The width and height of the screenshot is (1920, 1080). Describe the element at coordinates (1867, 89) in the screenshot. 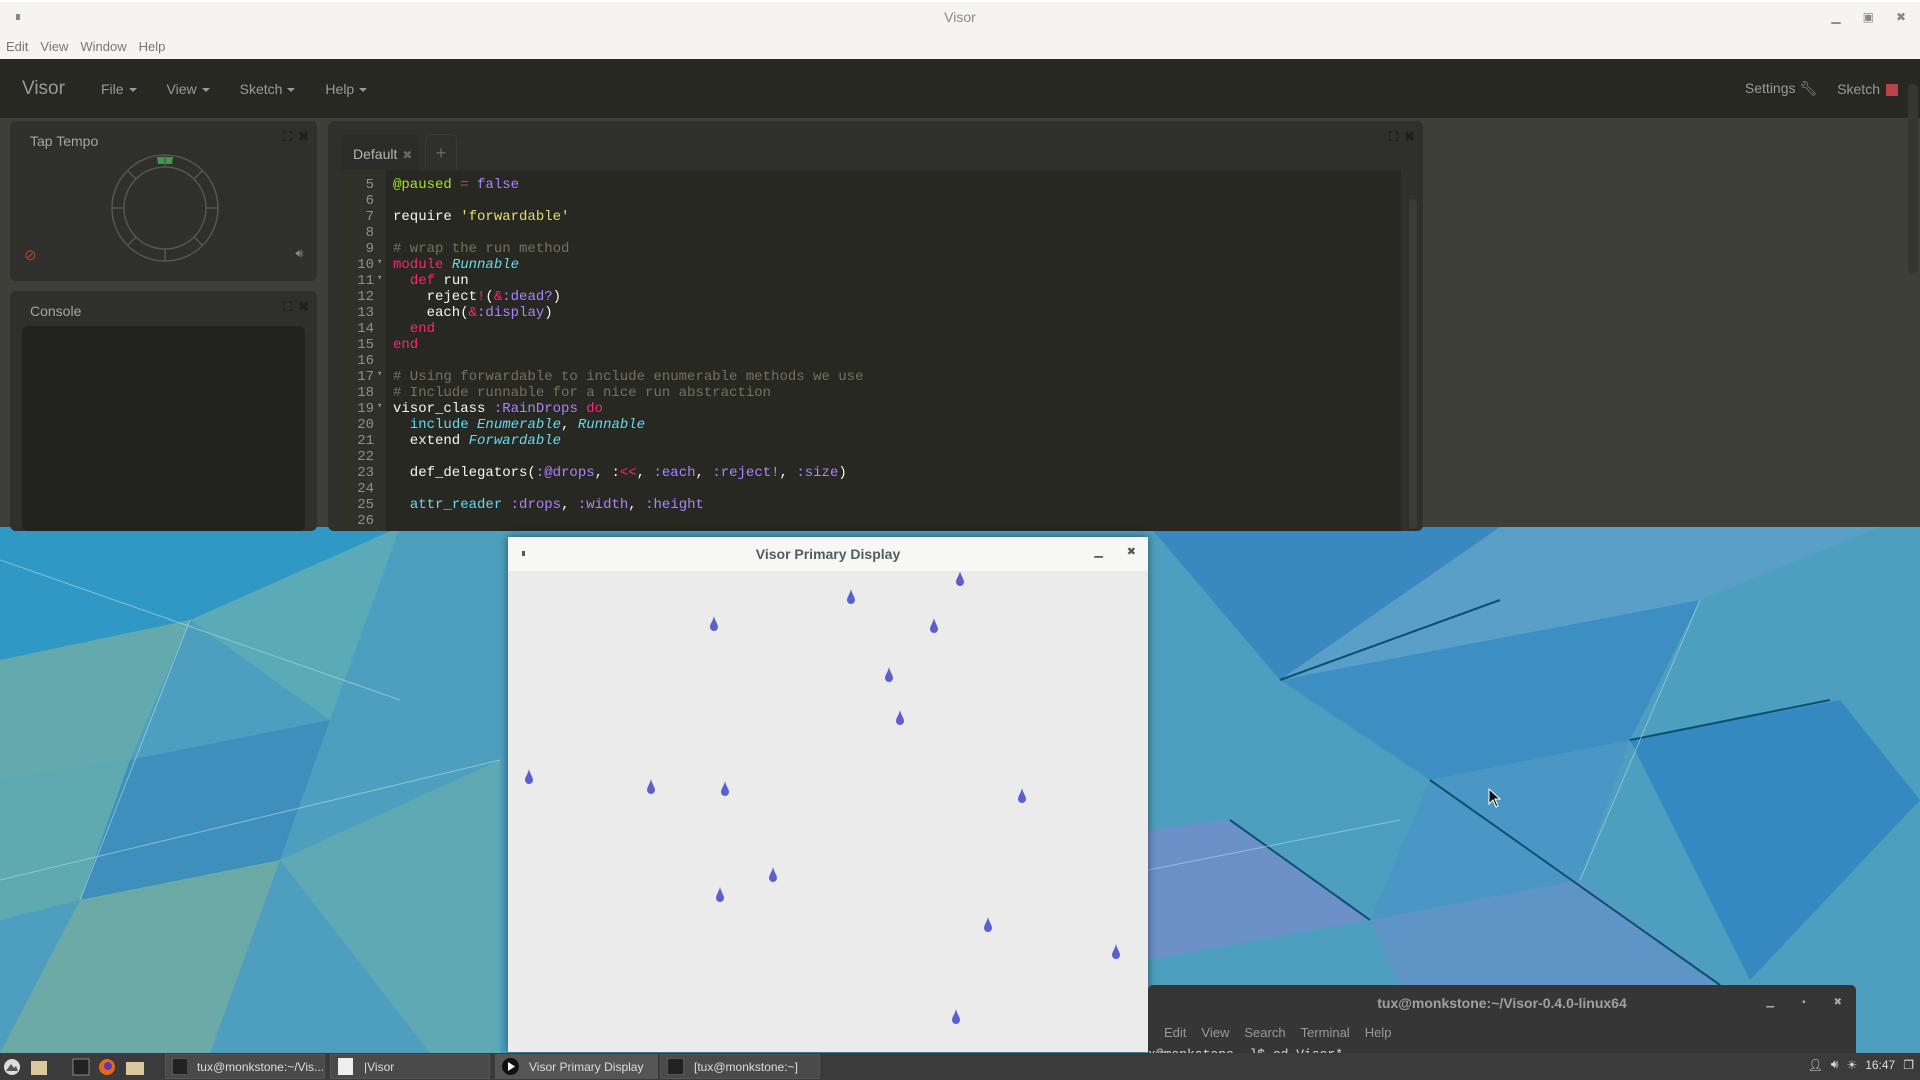

I see `sketch-toggle-button: Sketch` at that location.